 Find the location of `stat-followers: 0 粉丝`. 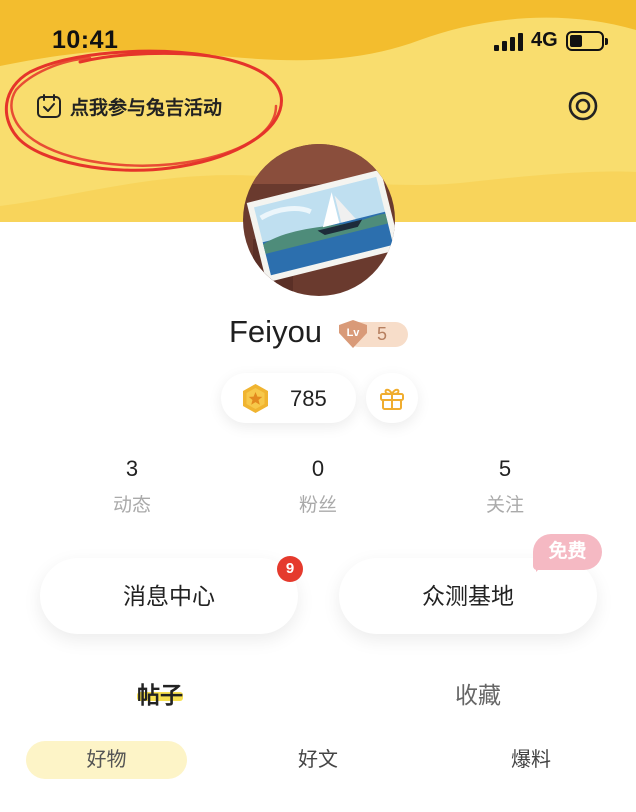

stat-followers: 0 粉丝 is located at coordinates (318, 486).